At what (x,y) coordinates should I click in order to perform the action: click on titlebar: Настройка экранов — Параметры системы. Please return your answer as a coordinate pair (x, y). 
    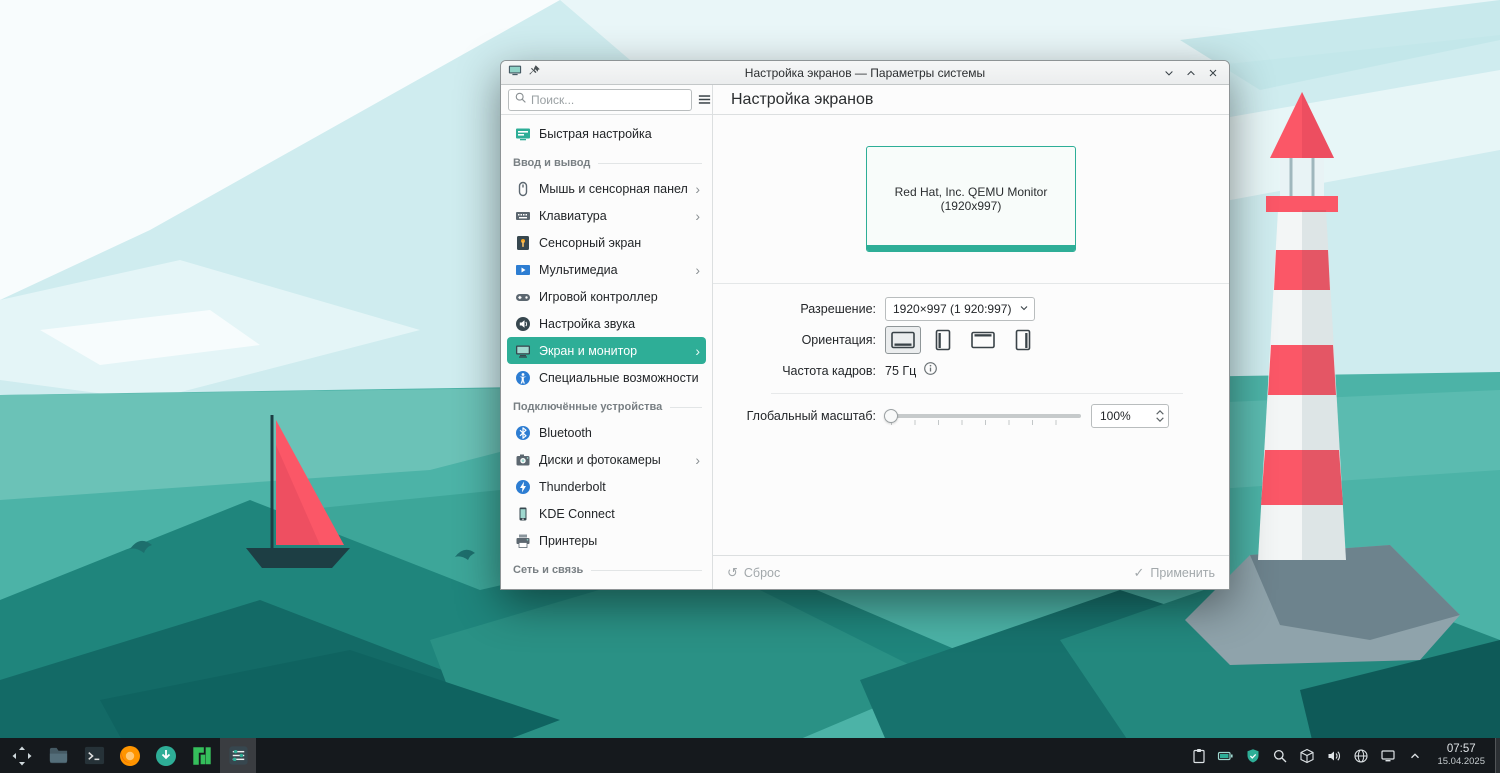
    Looking at the image, I should click on (865, 73).